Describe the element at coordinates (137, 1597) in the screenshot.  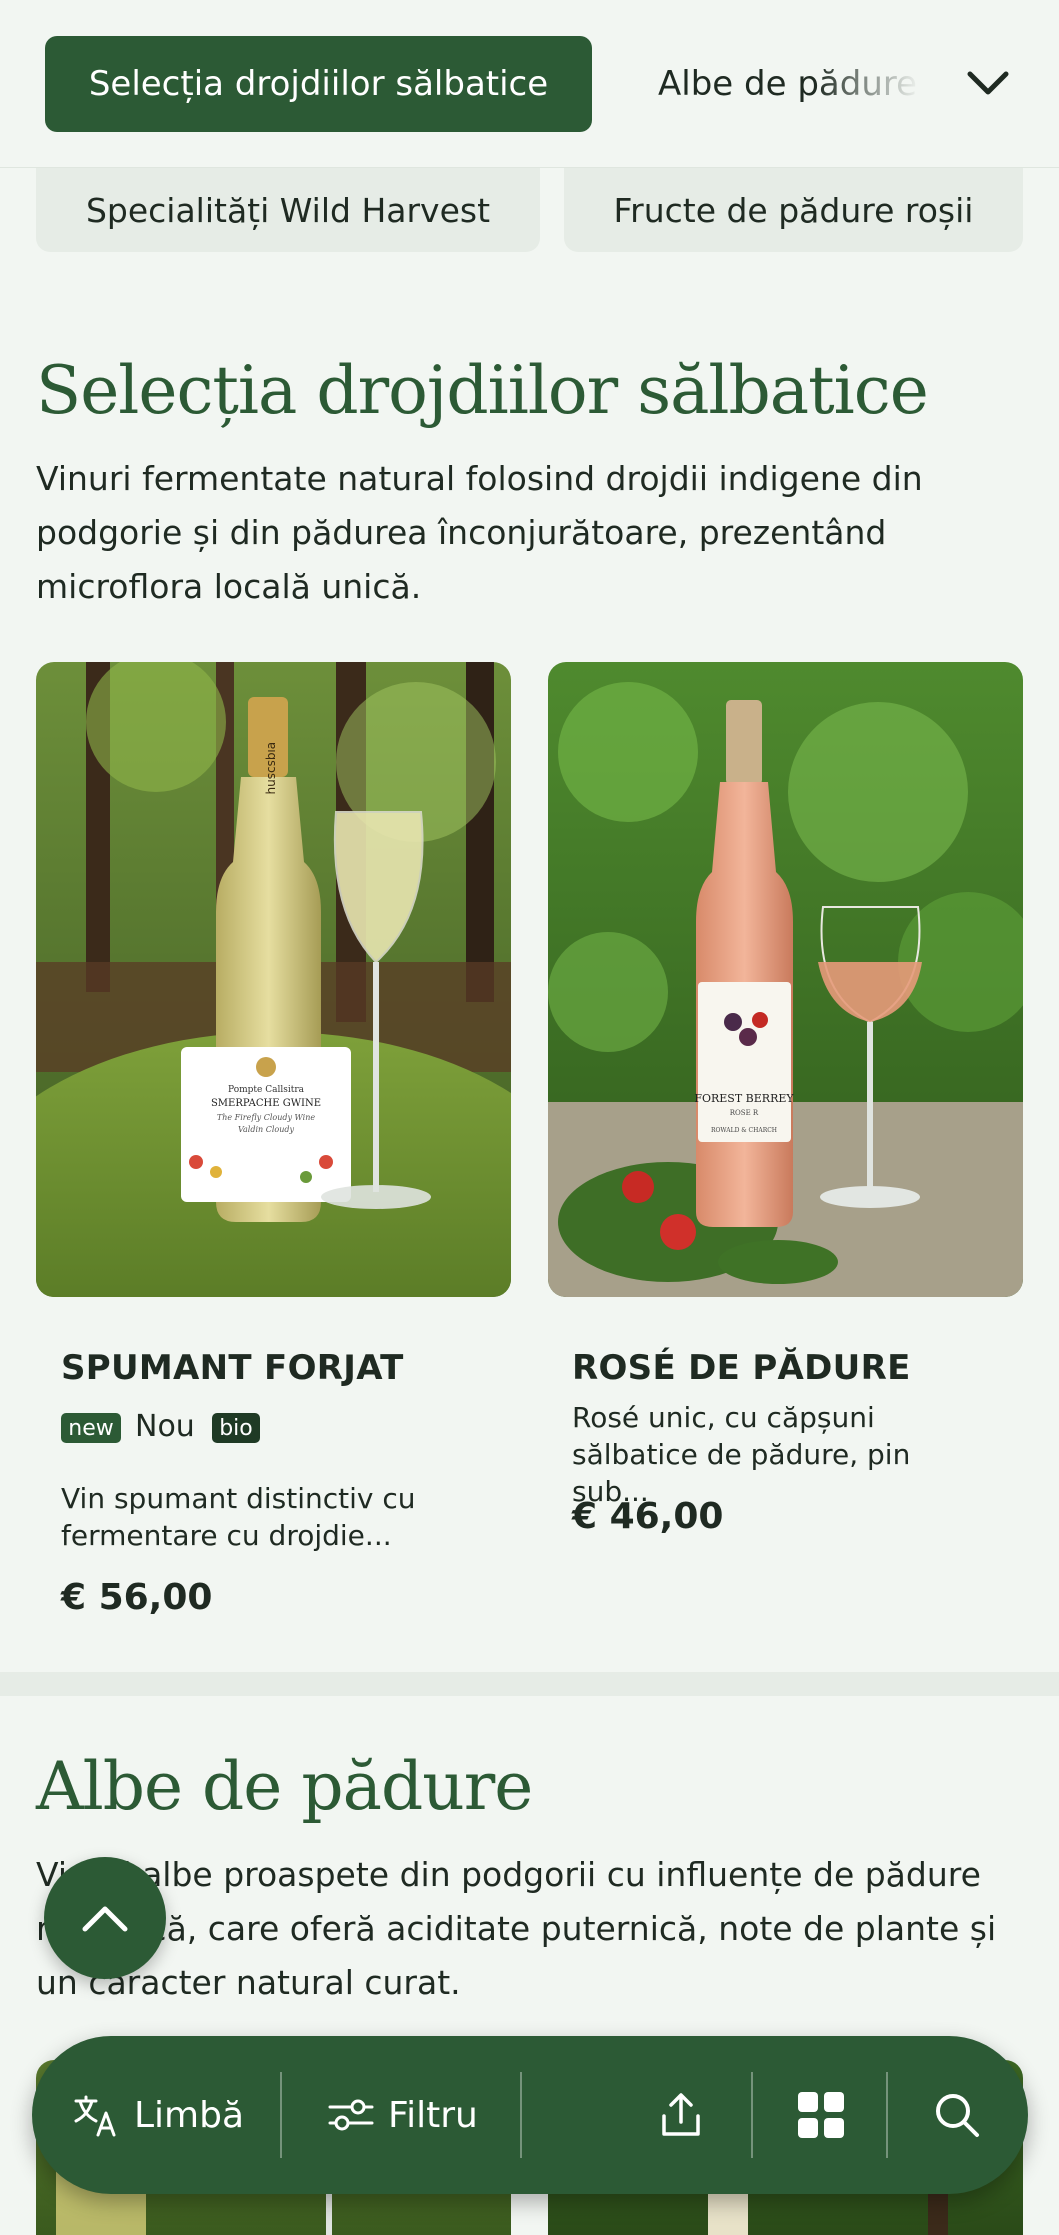
I see `product-price: € 56,00` at that location.